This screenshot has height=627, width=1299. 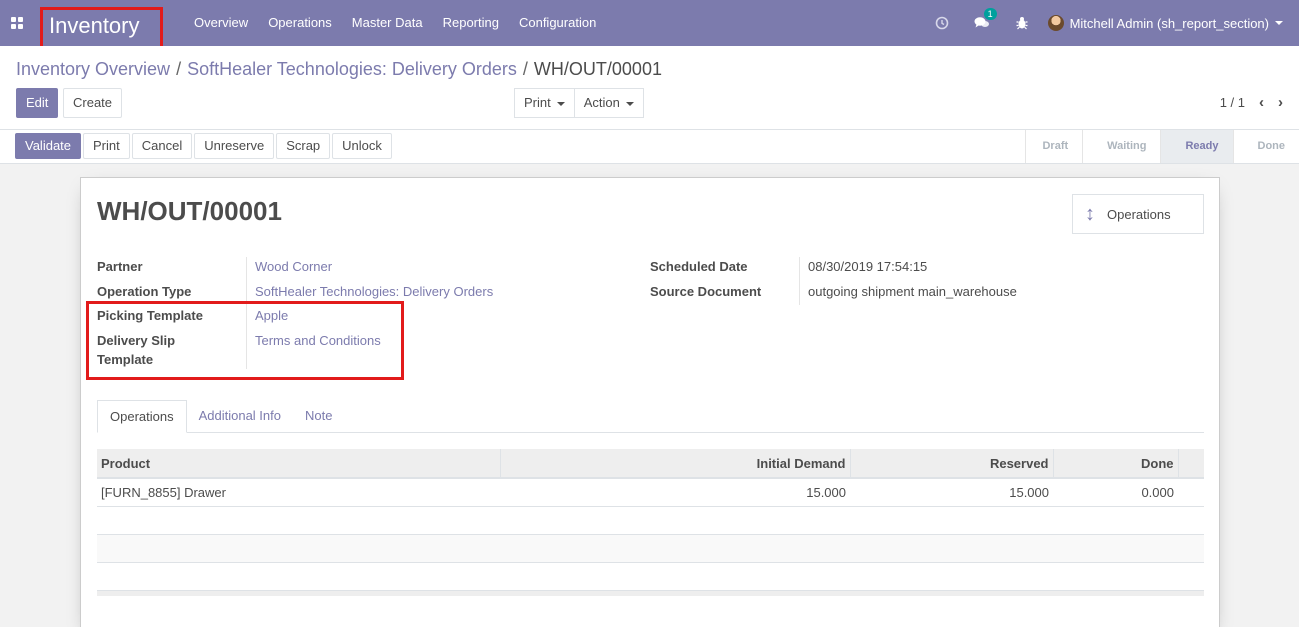 I want to click on create-button: Create, so click(x=93, y=103).